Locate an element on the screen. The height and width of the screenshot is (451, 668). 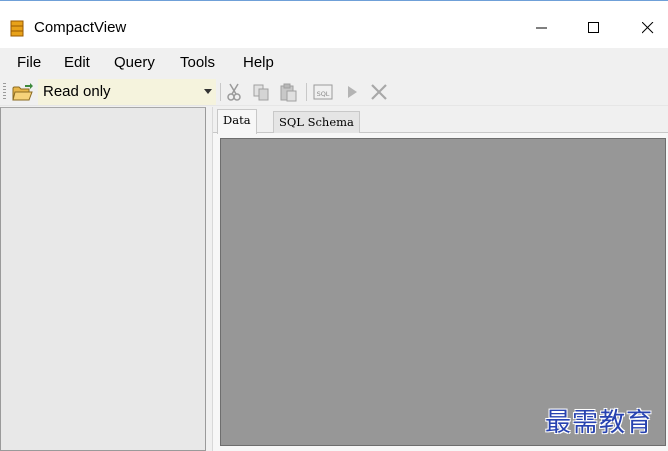
paste-icon is located at coordinates (288, 92).